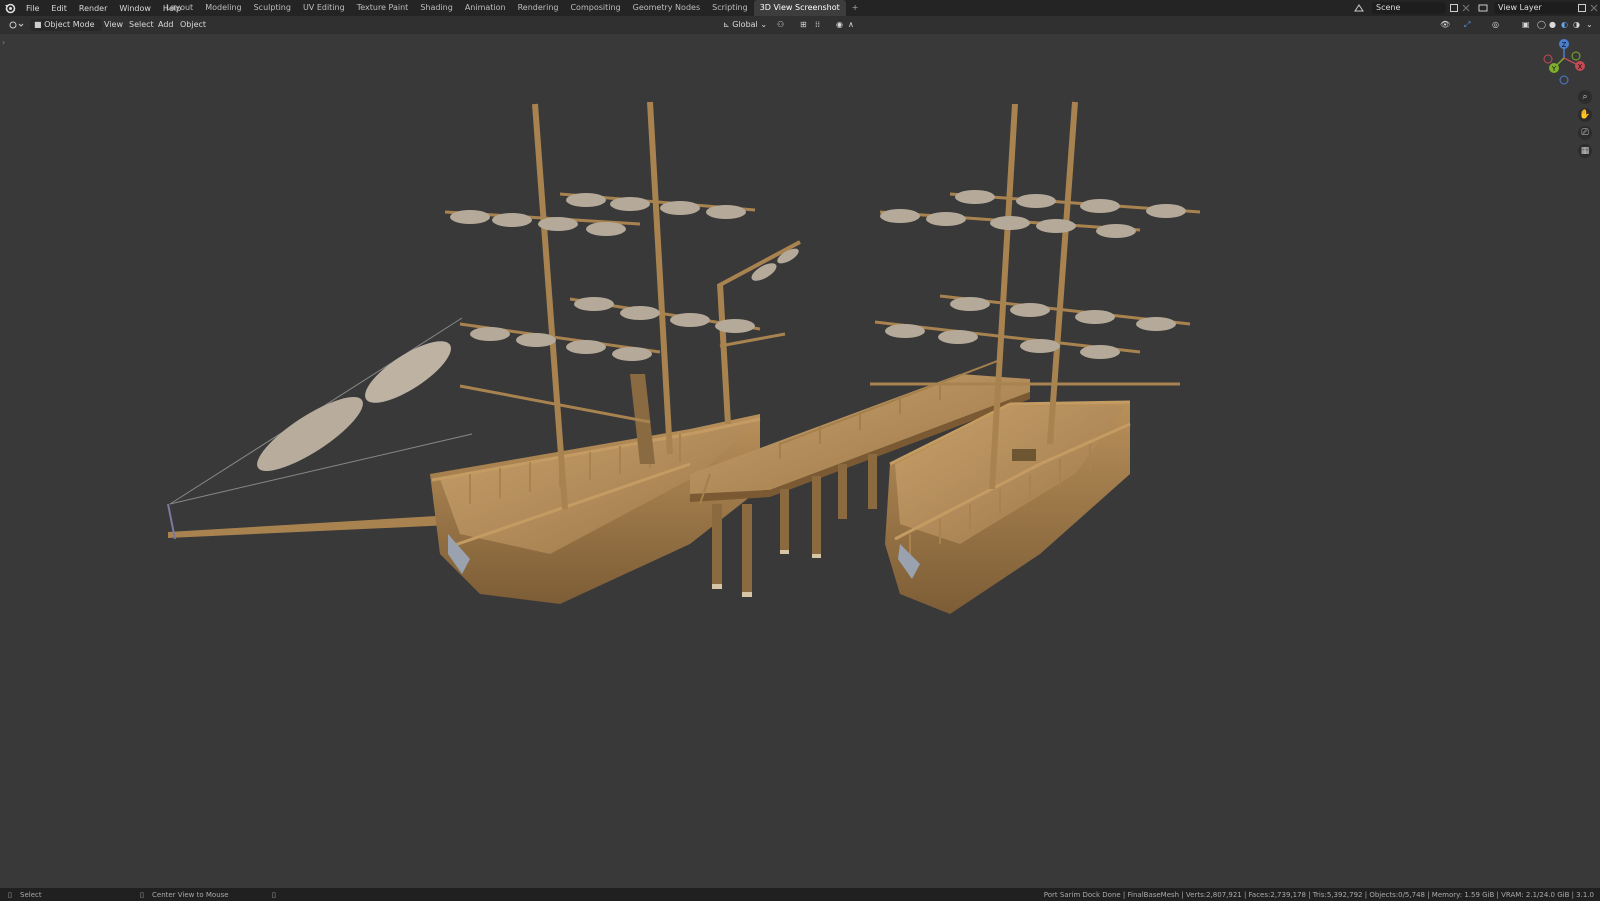 This screenshot has height=901, width=1600. I want to click on tab-shading: Shading, so click(436, 8).